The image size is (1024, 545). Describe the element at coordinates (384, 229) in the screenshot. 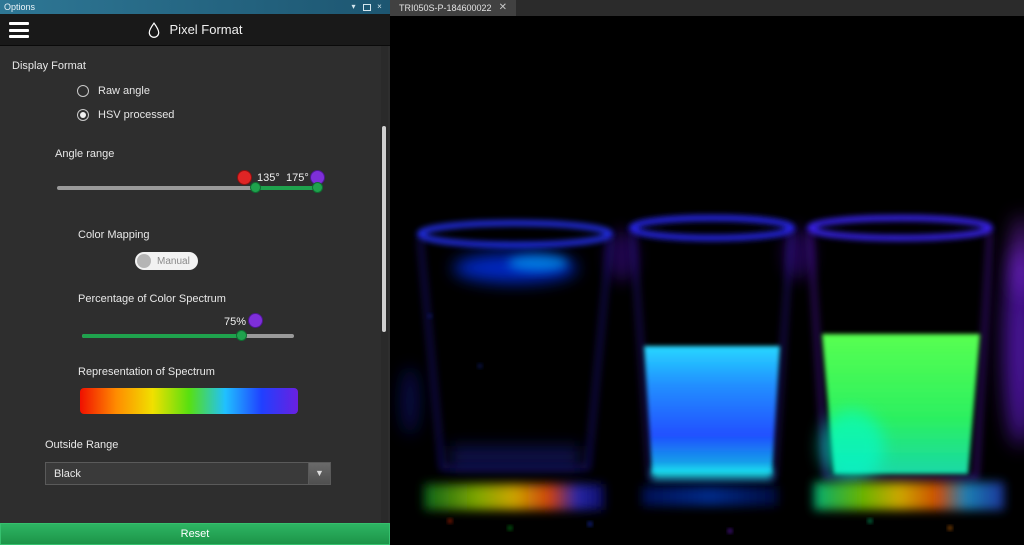

I see `panel-scrollbar-thumb` at that location.